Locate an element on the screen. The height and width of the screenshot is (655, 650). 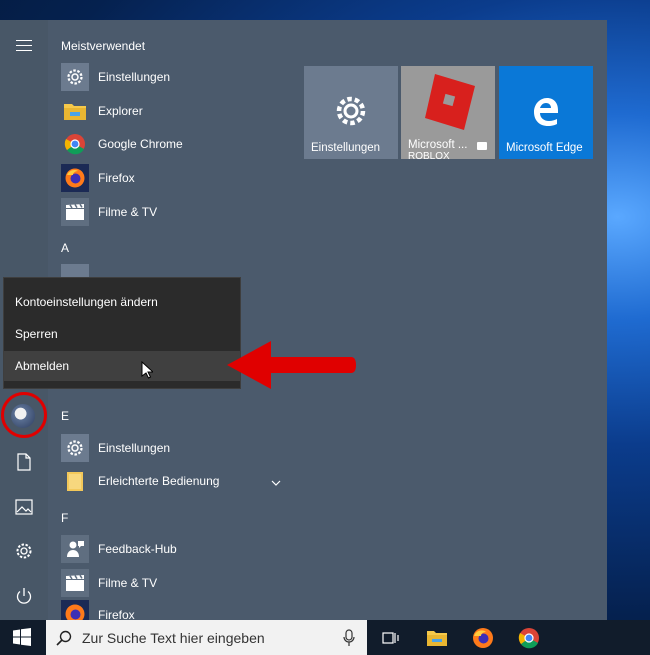
taskbar-search-box: Zur Suche Text hier eingeben is located at coordinates (206, 637).